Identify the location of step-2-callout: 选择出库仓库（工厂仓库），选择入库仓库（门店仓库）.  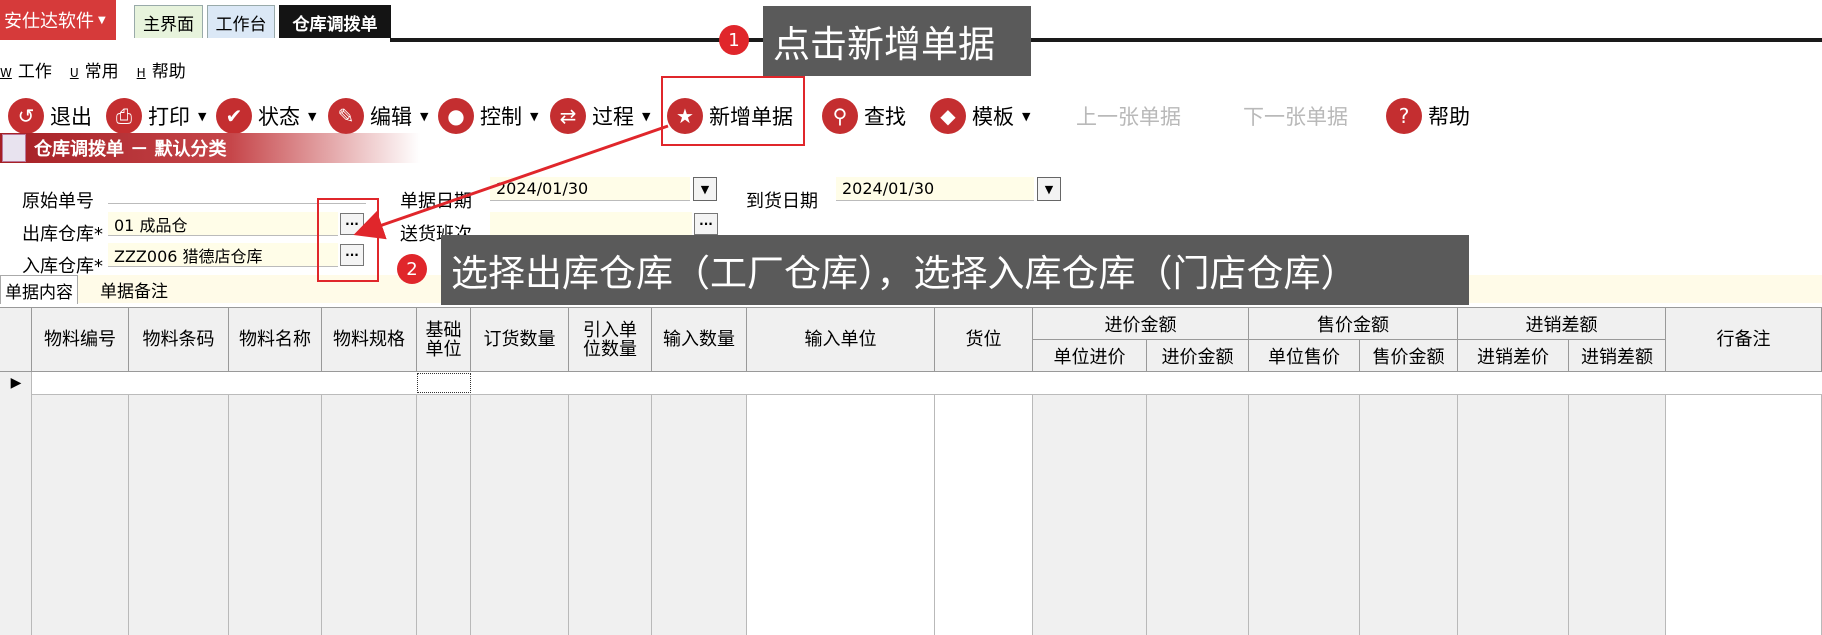
(955, 270).